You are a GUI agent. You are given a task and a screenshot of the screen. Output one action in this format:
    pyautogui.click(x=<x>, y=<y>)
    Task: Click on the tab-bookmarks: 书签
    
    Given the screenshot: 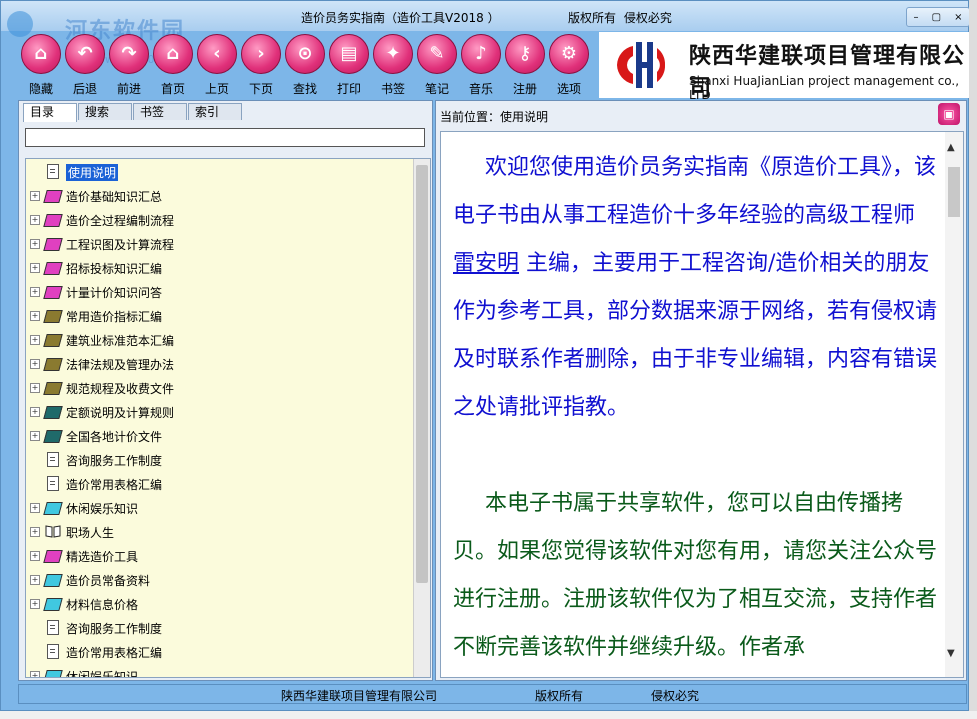 What is the action you would take?
    pyautogui.click(x=160, y=111)
    